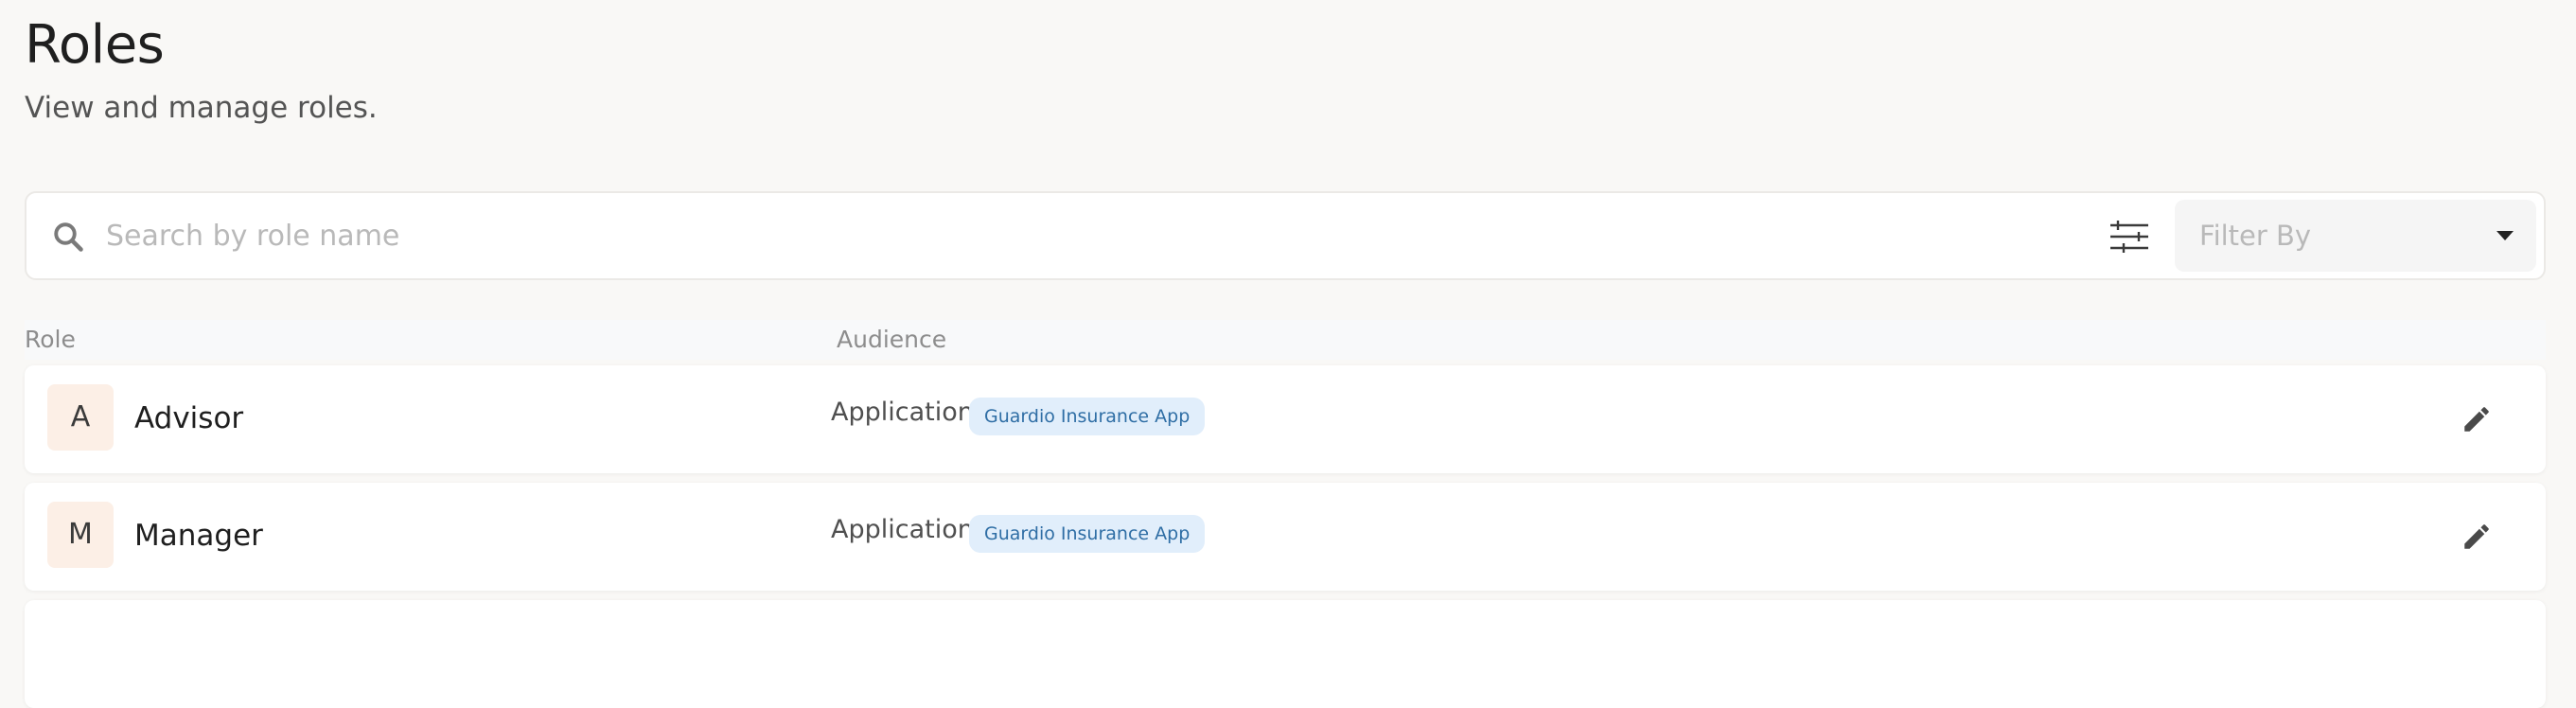  Describe the element at coordinates (80, 535) in the screenshot. I see `avatar: M` at that location.